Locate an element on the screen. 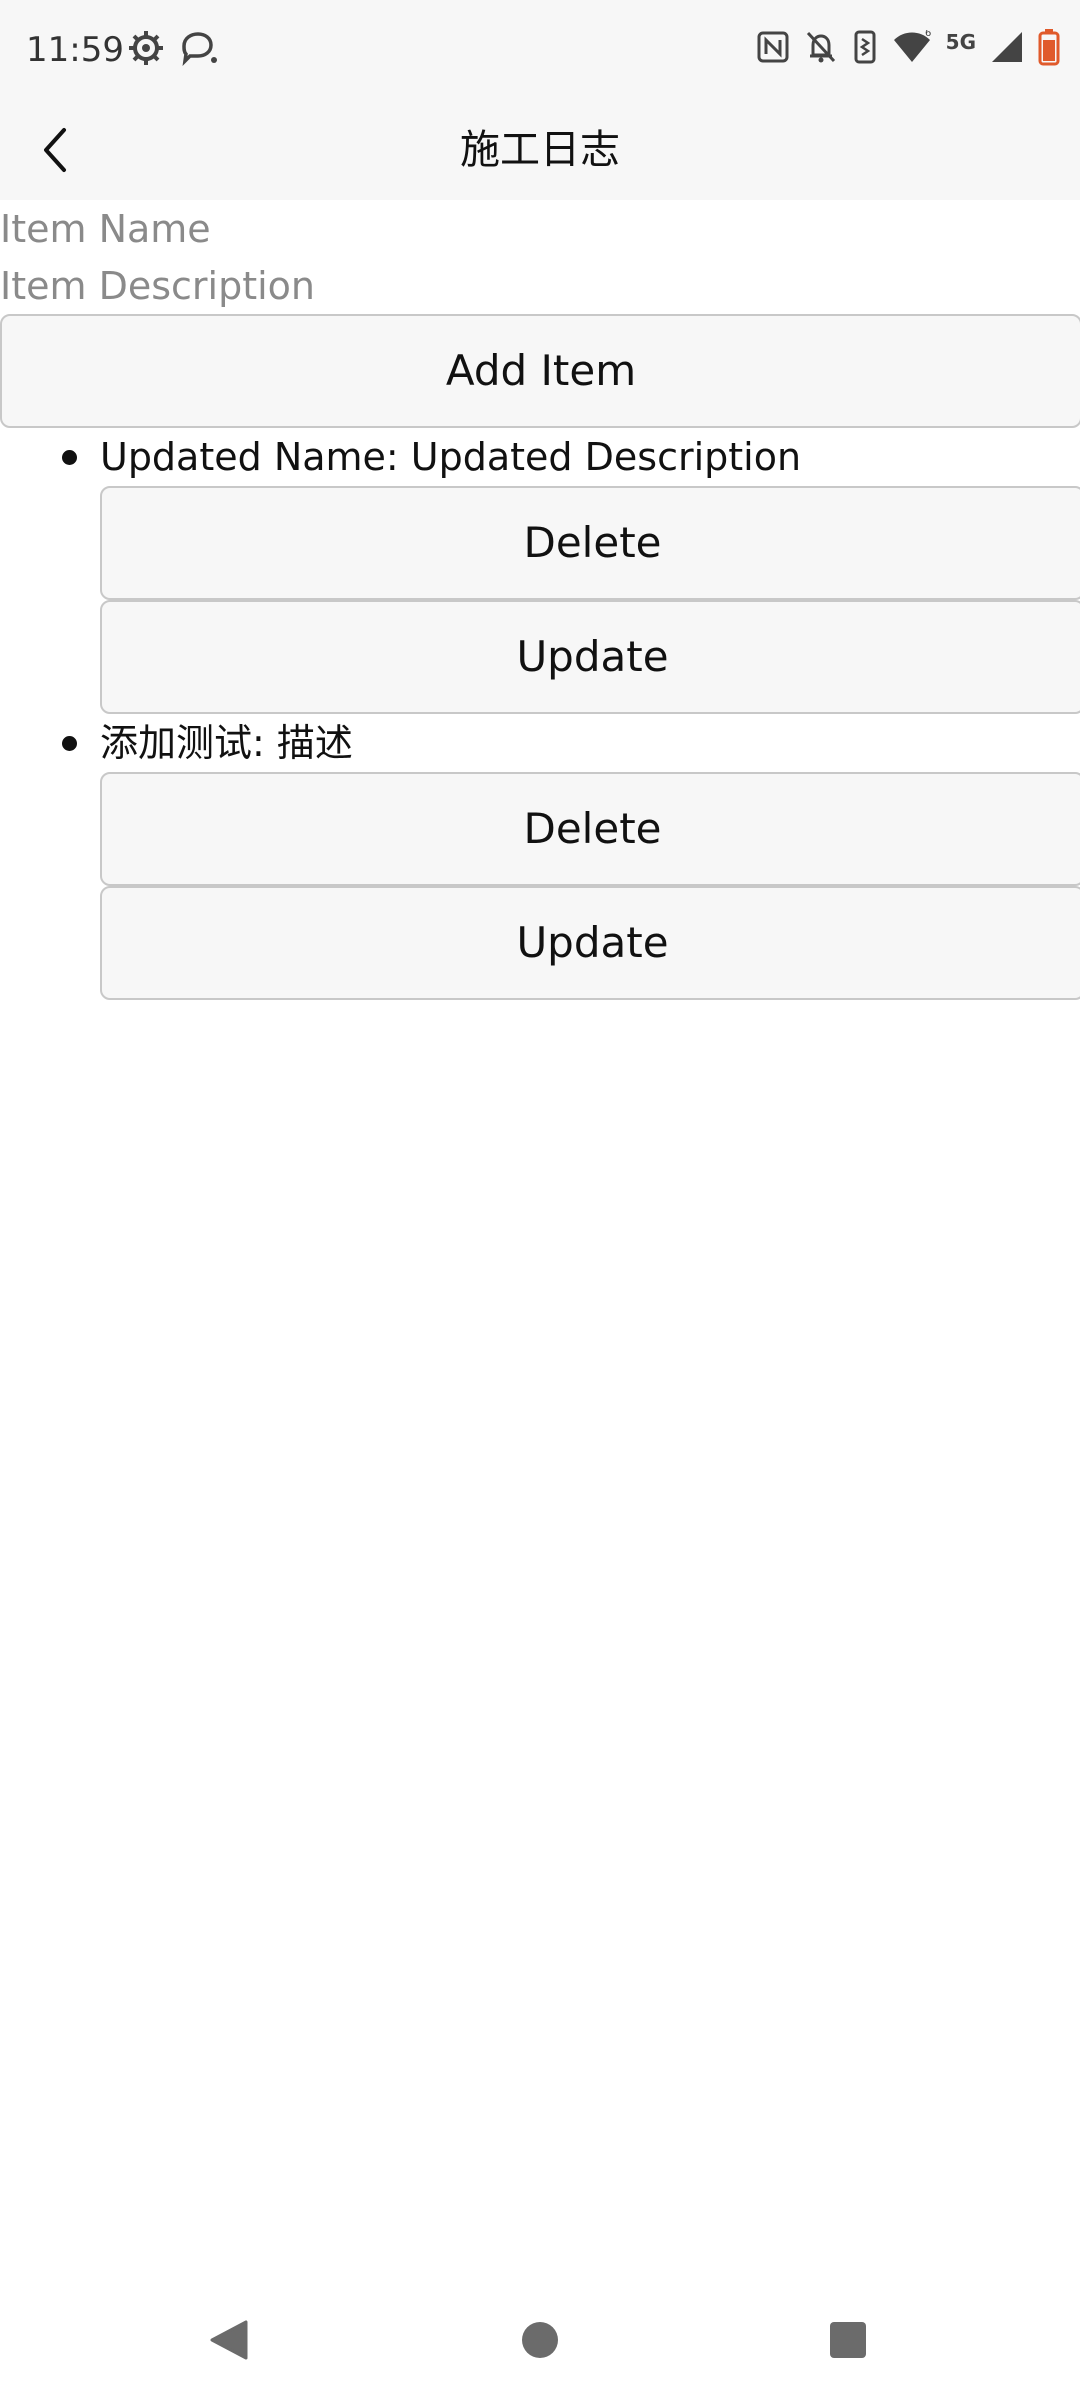 This screenshot has width=1080, height=2400. item-text: 添加测试: 描述 is located at coordinates (226, 743).